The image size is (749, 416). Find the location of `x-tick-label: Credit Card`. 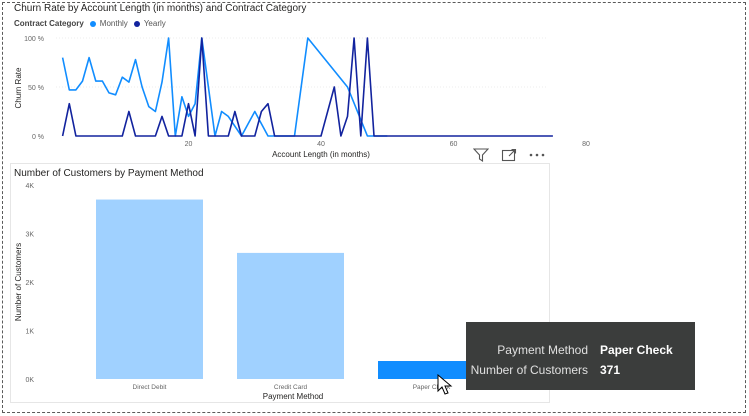

x-tick-label: Credit Card is located at coordinates (291, 387).